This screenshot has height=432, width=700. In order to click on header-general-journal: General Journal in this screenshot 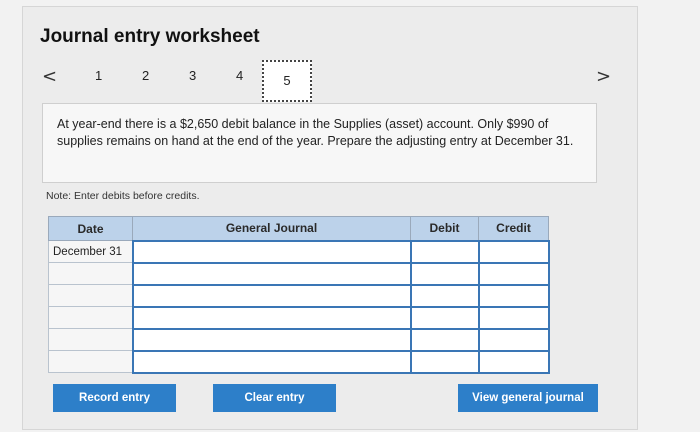, I will do `click(271, 228)`.